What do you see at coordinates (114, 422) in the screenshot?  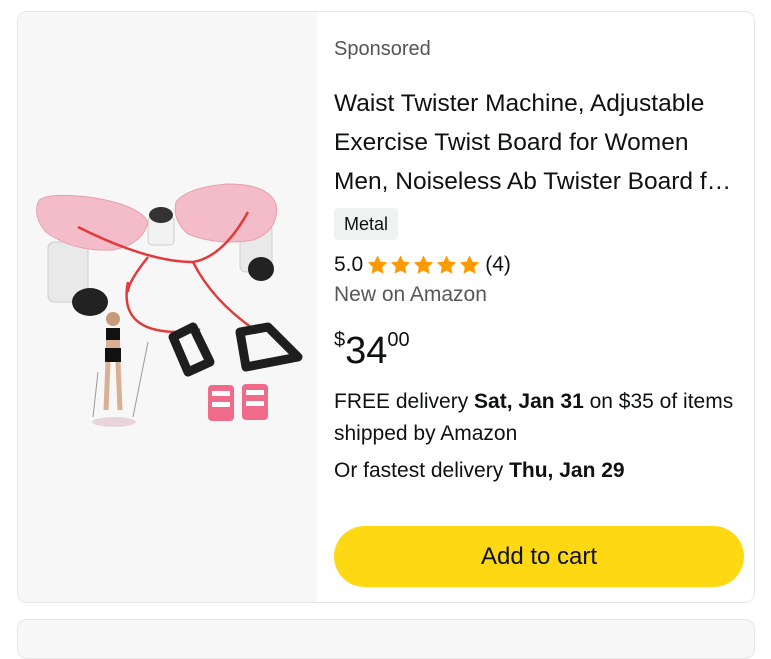 I see `model-board` at bounding box center [114, 422].